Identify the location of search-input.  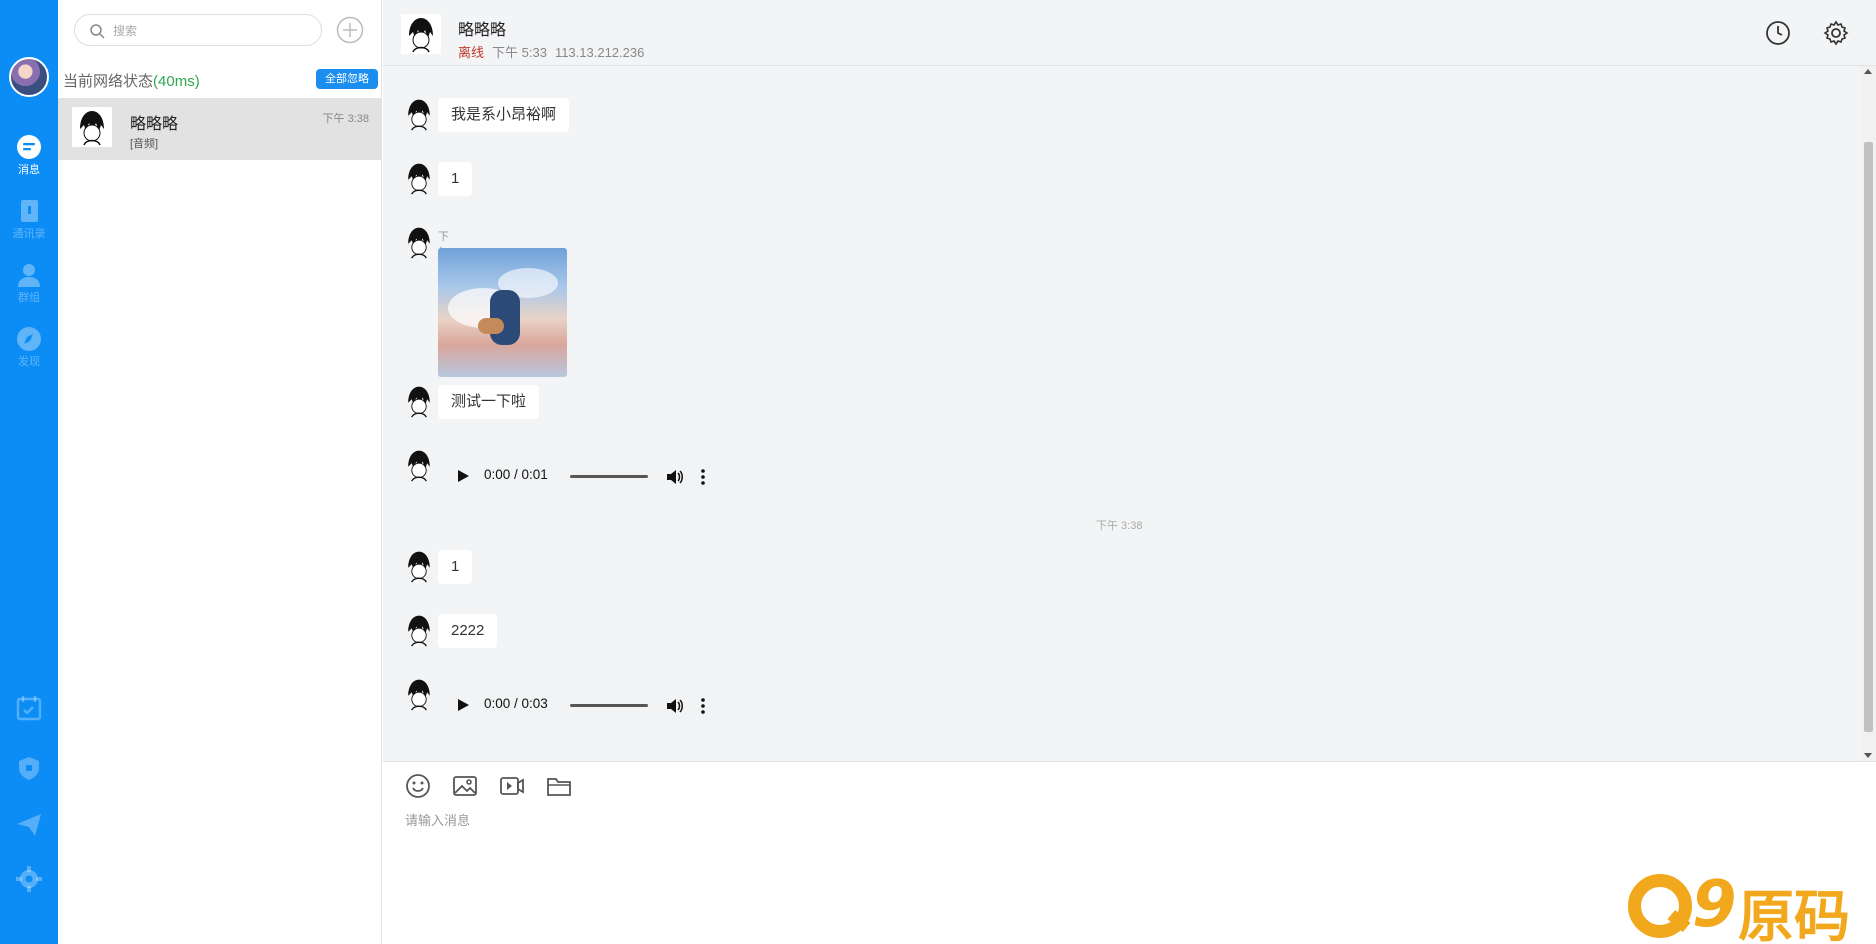
(213, 31).